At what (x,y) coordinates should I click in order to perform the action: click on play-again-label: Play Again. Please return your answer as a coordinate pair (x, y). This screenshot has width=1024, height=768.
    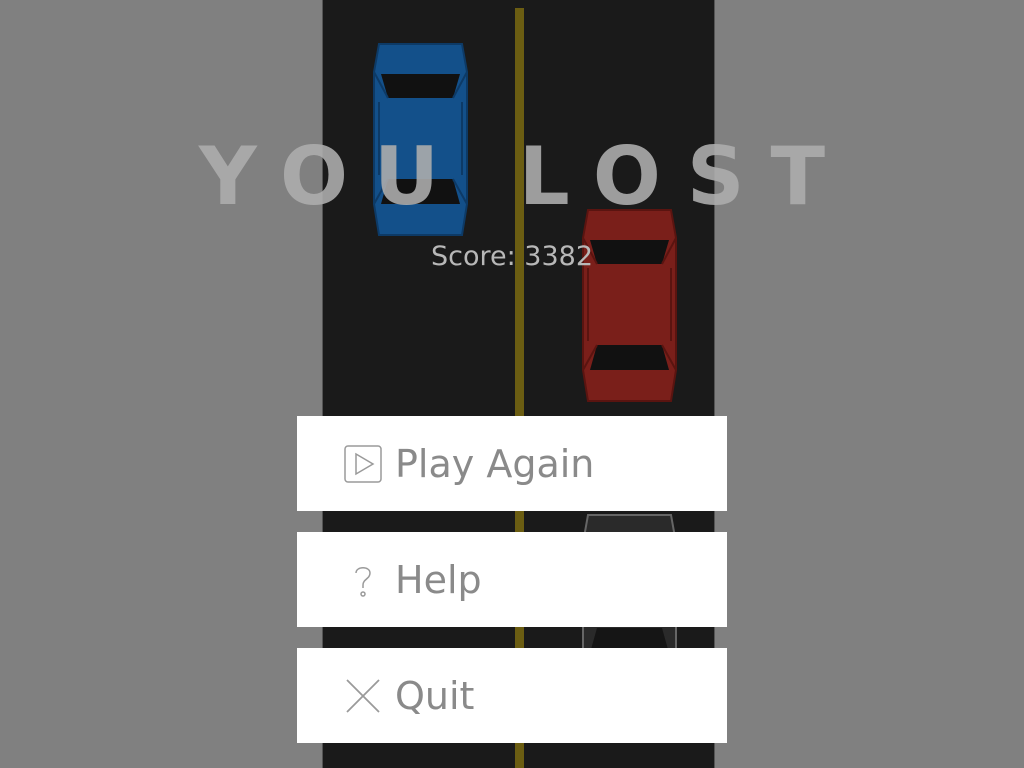
    Looking at the image, I should click on (495, 463).